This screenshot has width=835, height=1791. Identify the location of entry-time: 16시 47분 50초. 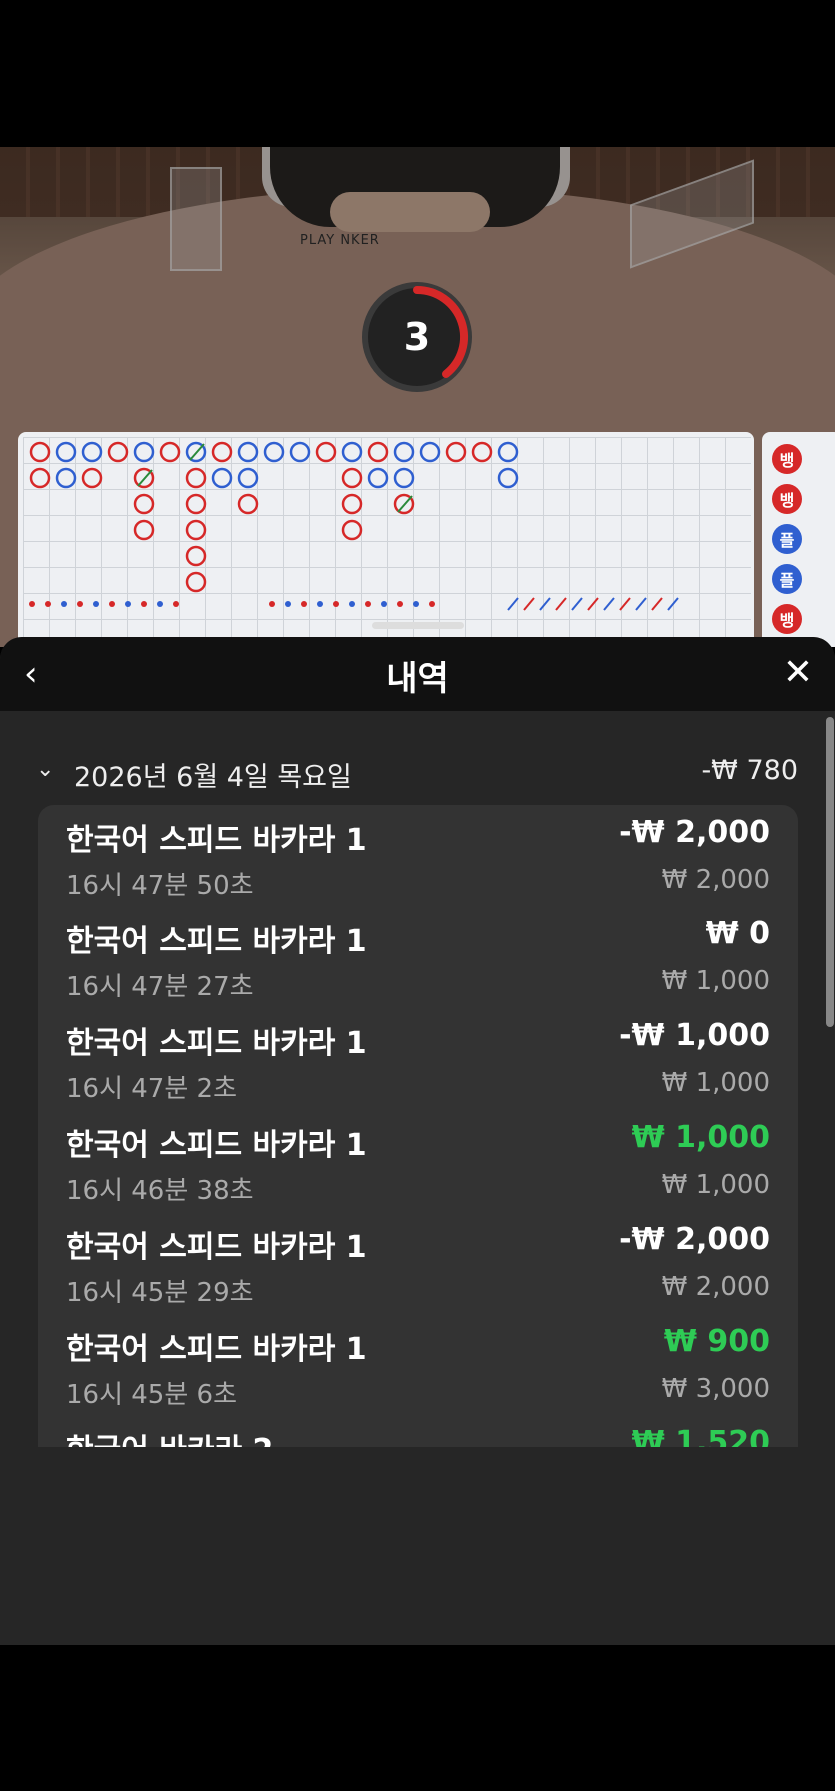
(160, 886).